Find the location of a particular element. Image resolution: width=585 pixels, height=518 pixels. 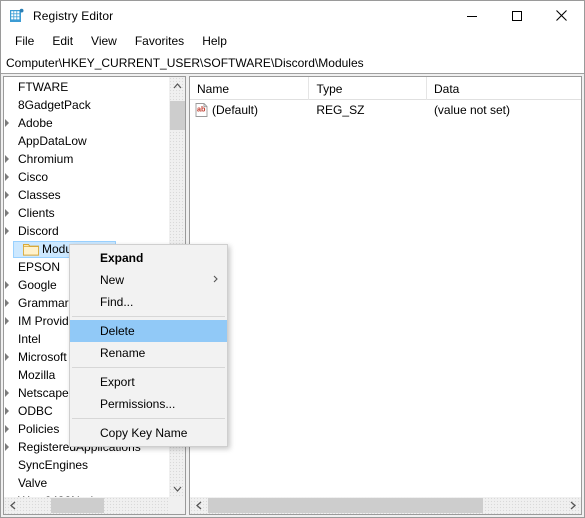

tree-item-content: Chromium is located at coordinates (43, 159).